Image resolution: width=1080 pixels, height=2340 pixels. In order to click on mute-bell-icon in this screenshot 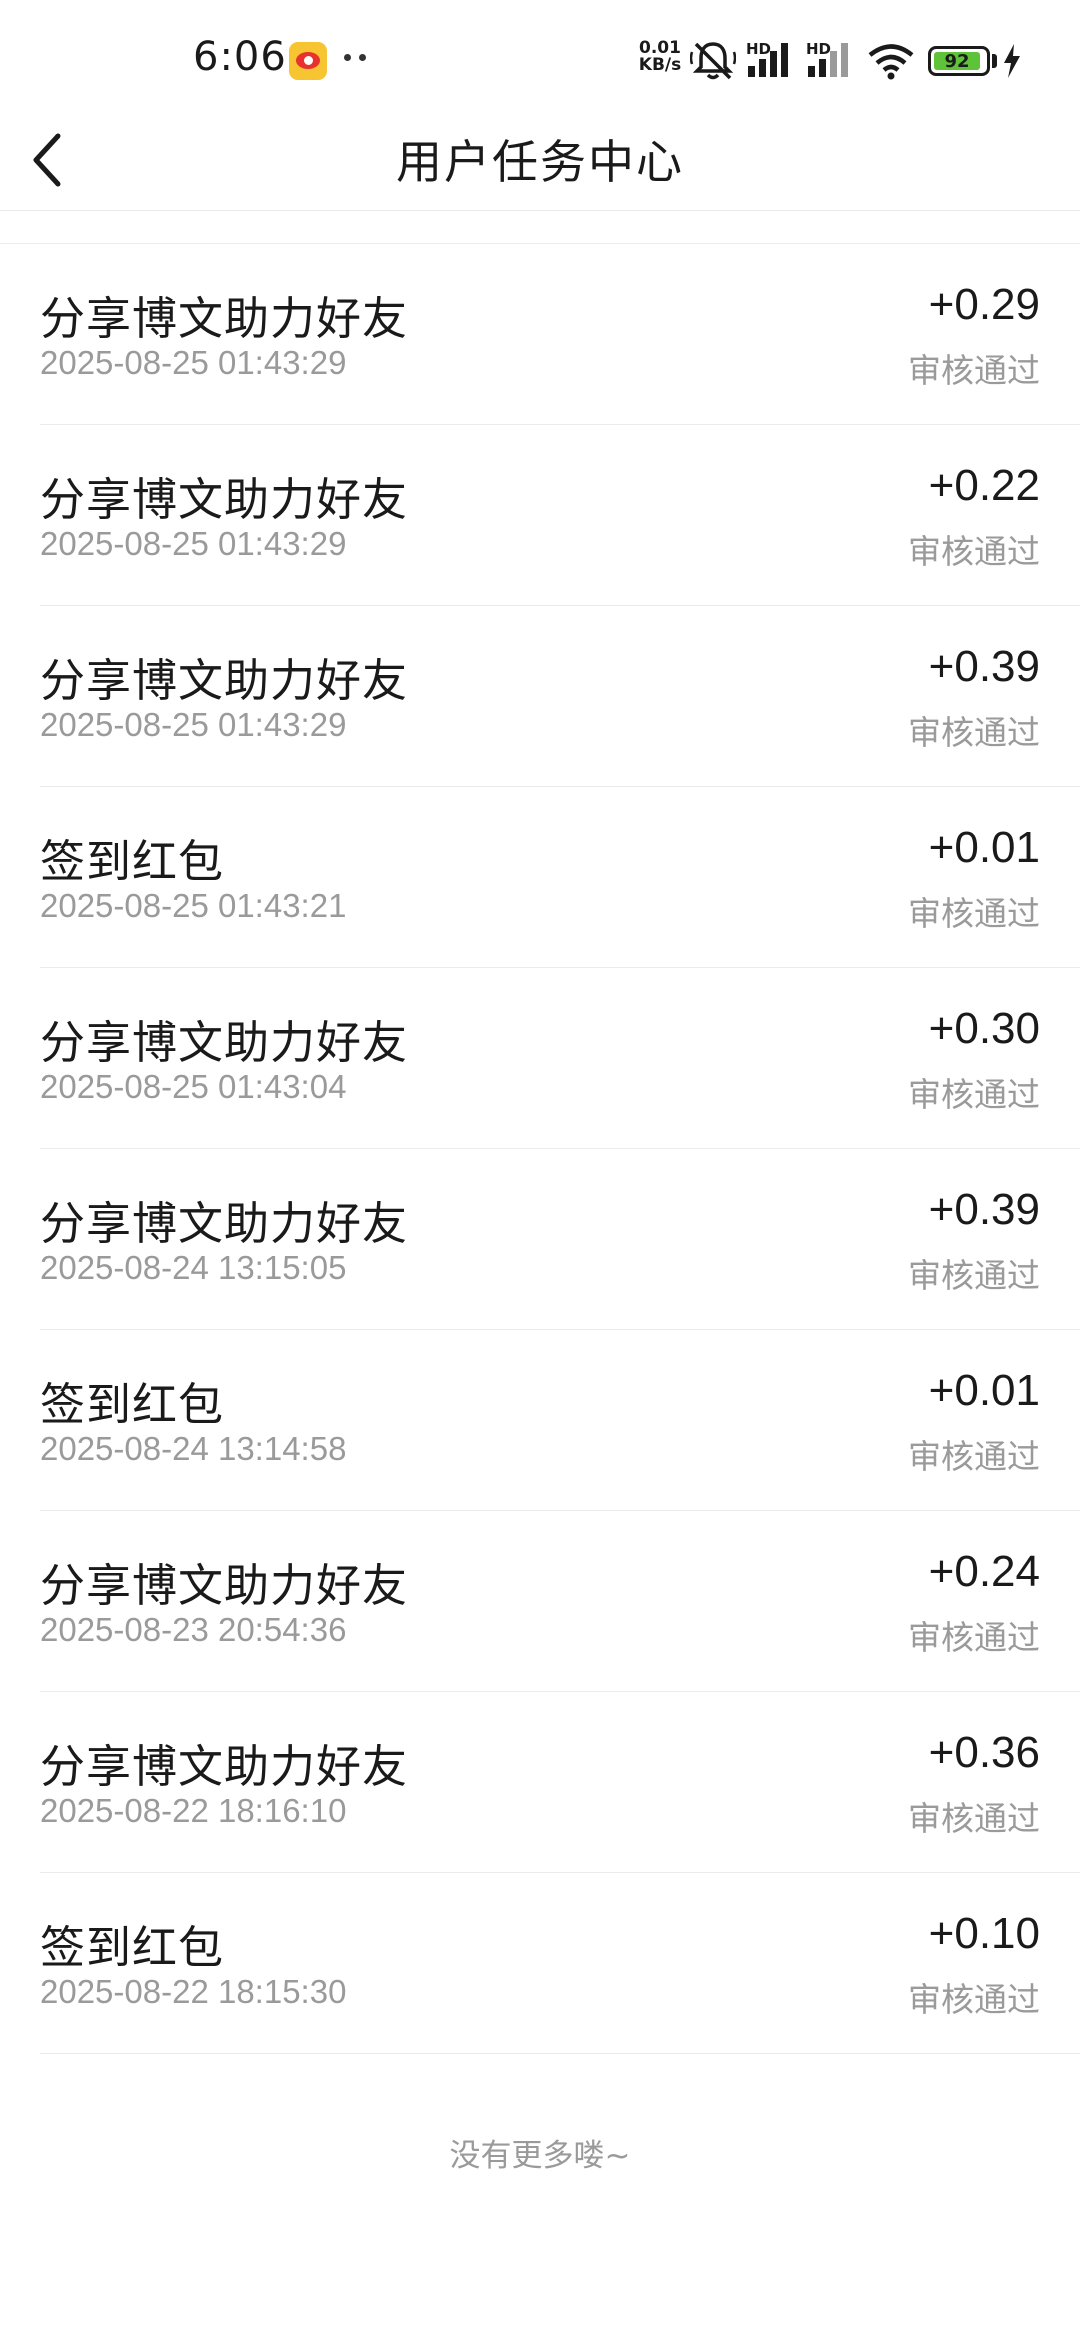, I will do `click(713, 61)`.